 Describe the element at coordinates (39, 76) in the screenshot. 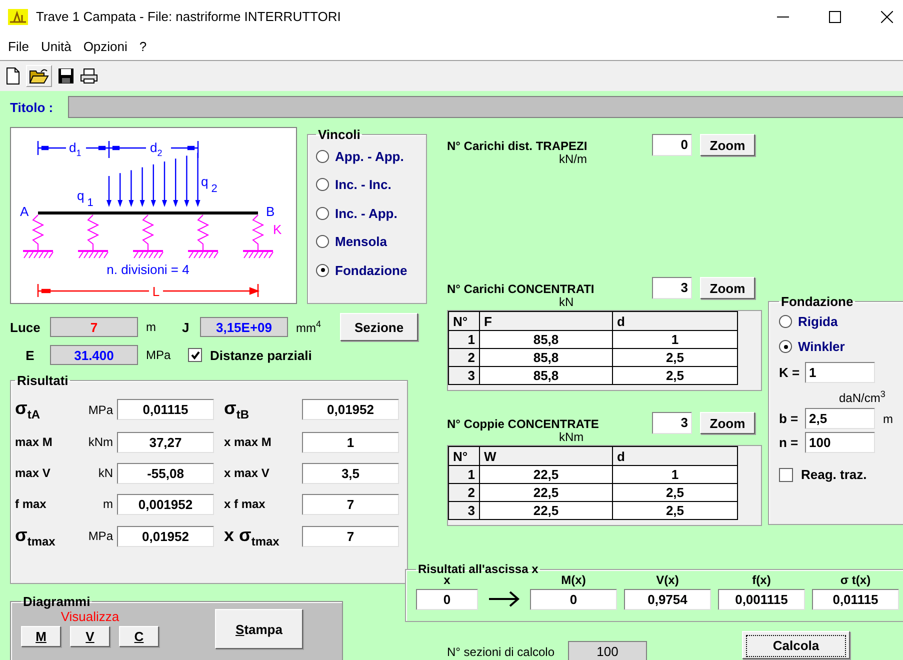

I see `open-folder-icon` at that location.